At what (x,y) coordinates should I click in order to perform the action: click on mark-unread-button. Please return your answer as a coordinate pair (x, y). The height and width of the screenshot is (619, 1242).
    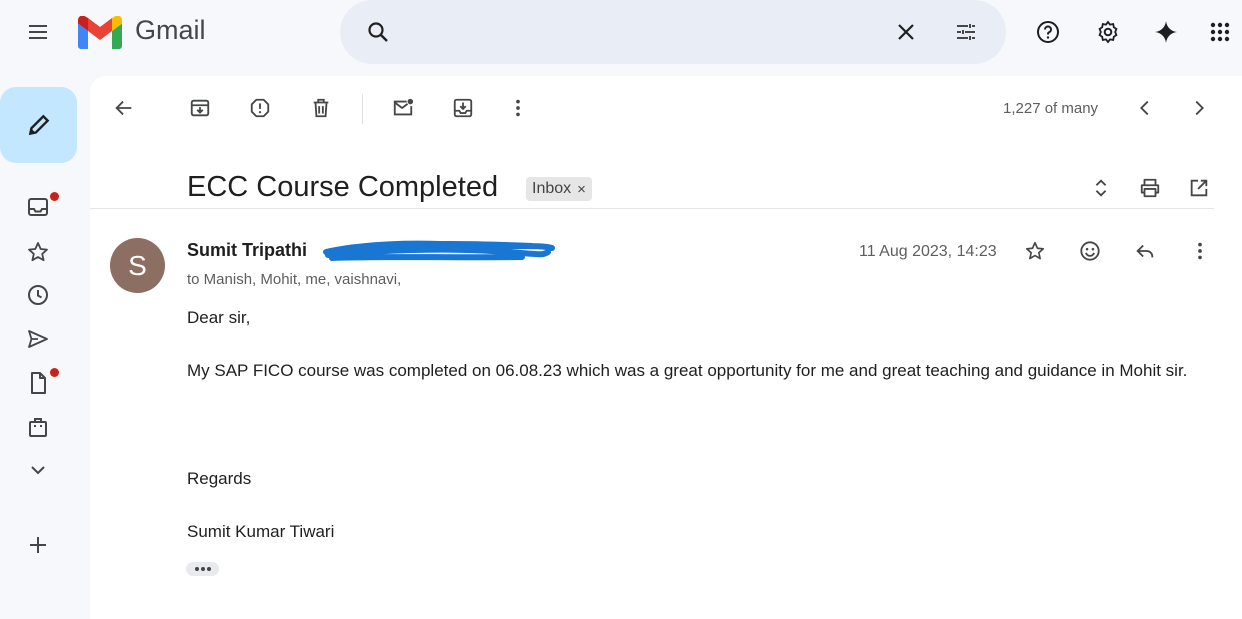
    Looking at the image, I should click on (403, 108).